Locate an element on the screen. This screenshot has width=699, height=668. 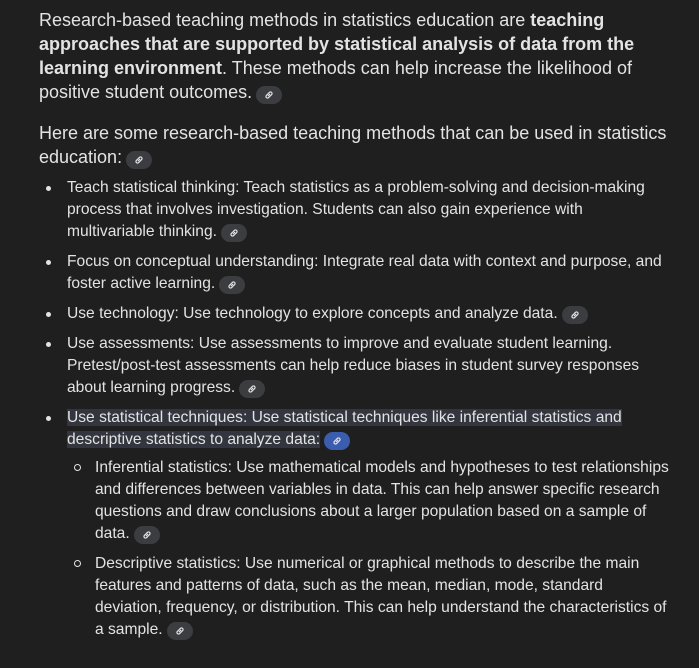
list-item: Teach statistical thinking is located at coordinates (354, 210).